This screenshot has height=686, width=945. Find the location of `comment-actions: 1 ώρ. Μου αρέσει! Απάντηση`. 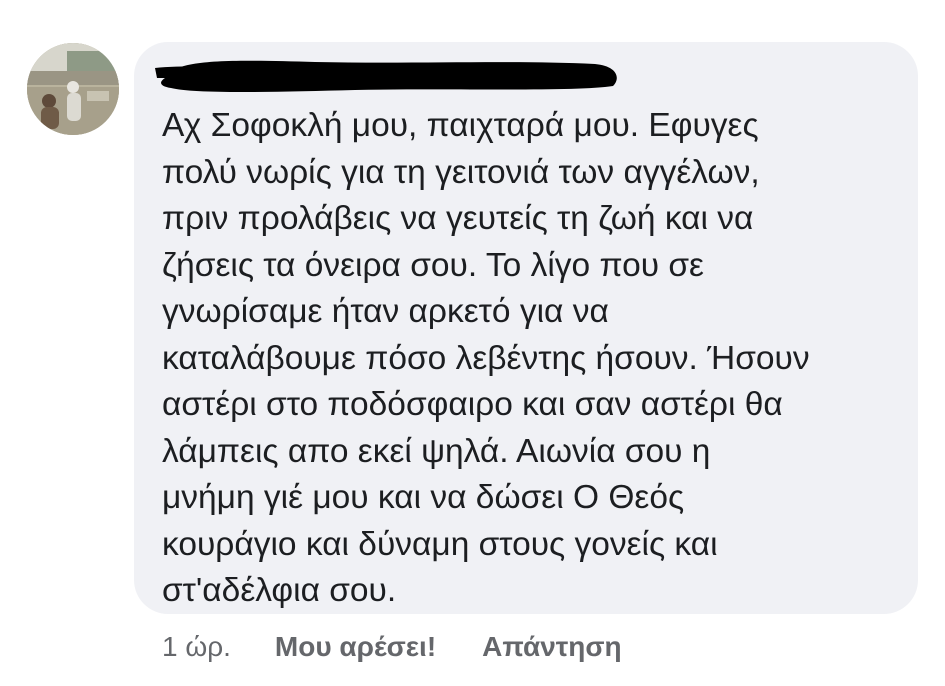

comment-actions: 1 ώρ. Μου αρέσει! Απάντηση is located at coordinates (415, 647).